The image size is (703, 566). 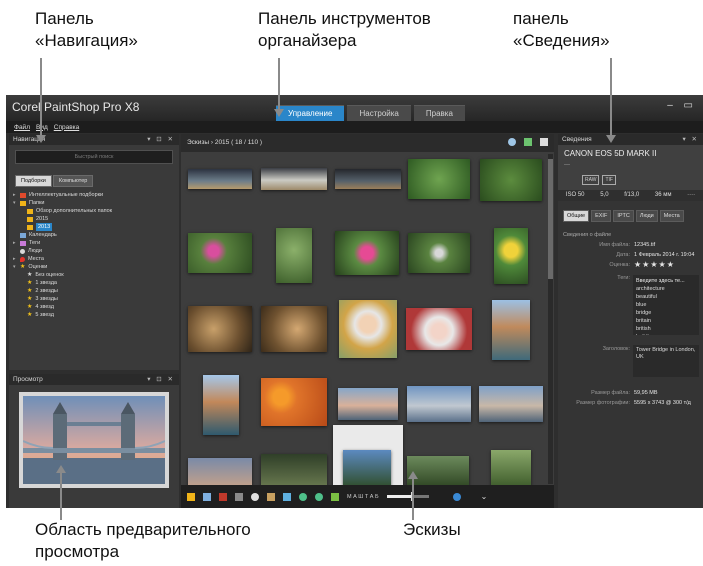 What do you see at coordinates (512, 142) in the screenshot?
I see `refresh-icon` at bounding box center [512, 142].